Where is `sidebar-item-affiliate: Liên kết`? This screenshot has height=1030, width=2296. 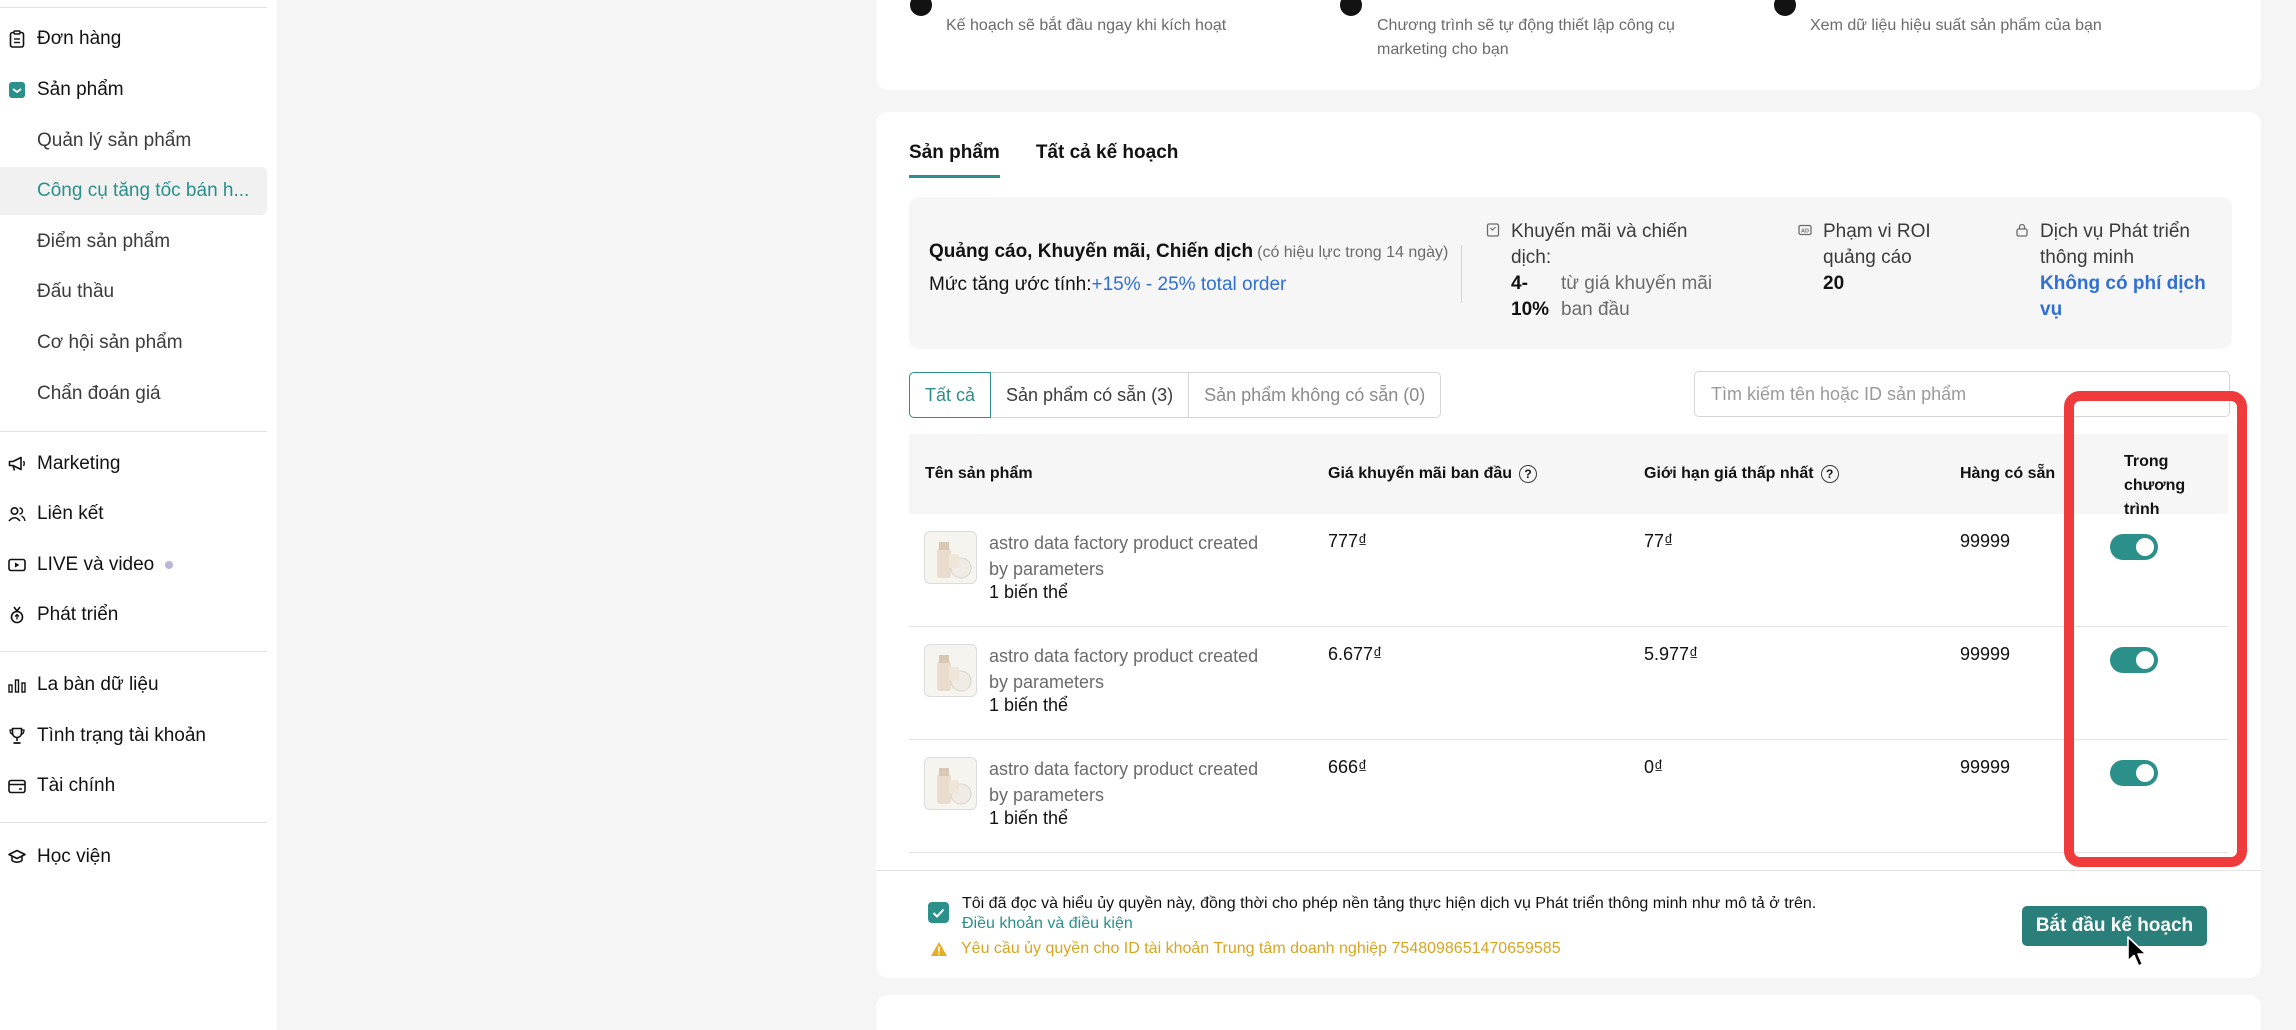
sidebar-item-affiliate: Liên kết is located at coordinates (133, 514).